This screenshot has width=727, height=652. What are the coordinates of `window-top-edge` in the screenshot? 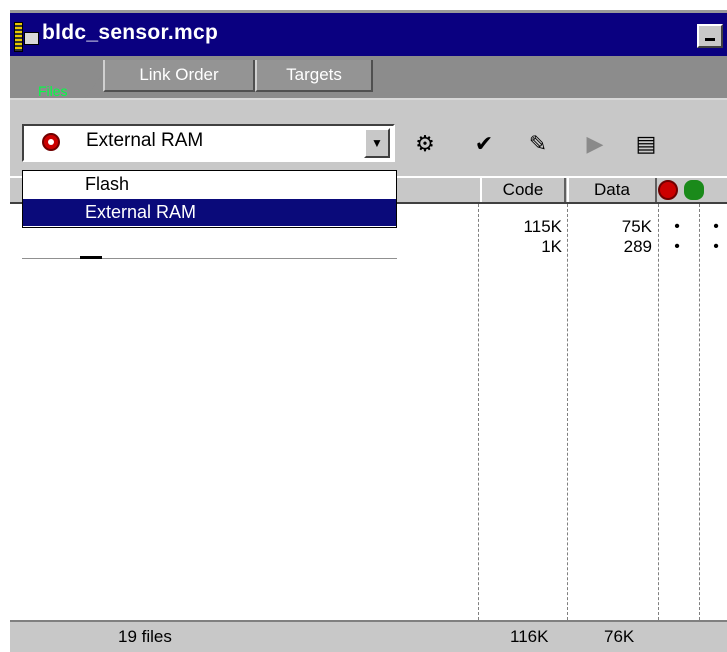 It's located at (363, 5).